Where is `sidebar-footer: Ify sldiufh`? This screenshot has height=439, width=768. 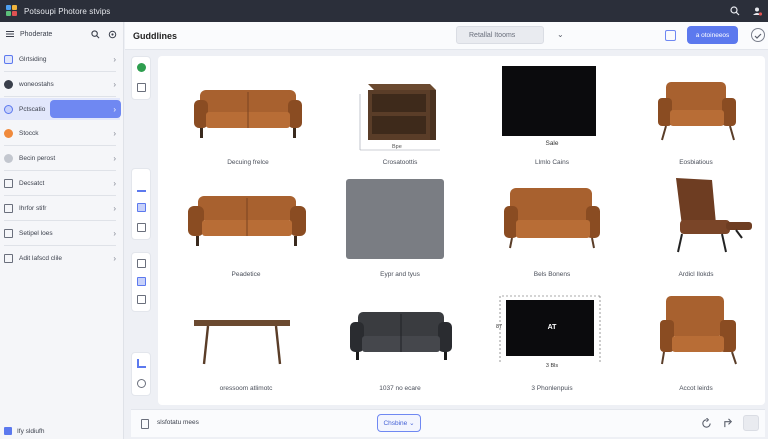 sidebar-footer: Ify sldiufh is located at coordinates (24, 431).